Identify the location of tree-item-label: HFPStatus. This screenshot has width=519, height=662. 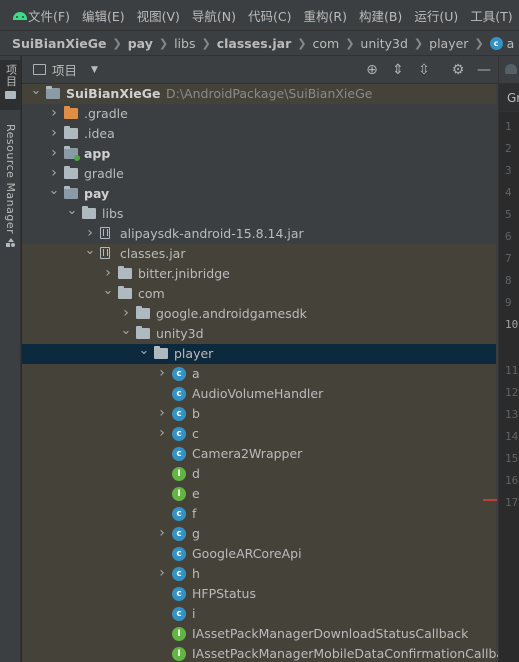
(224, 593).